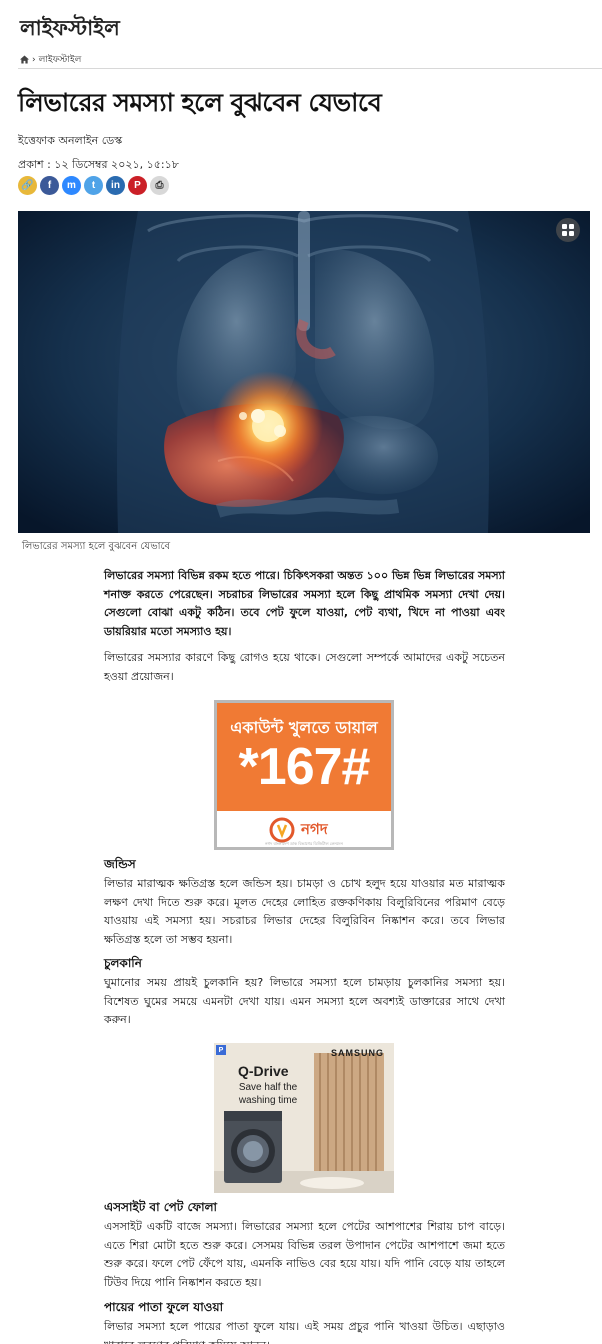 The image size is (602, 1344). I want to click on article-author: ইত্তেফাক অনলাইন ডেস্ক, so click(70, 141).